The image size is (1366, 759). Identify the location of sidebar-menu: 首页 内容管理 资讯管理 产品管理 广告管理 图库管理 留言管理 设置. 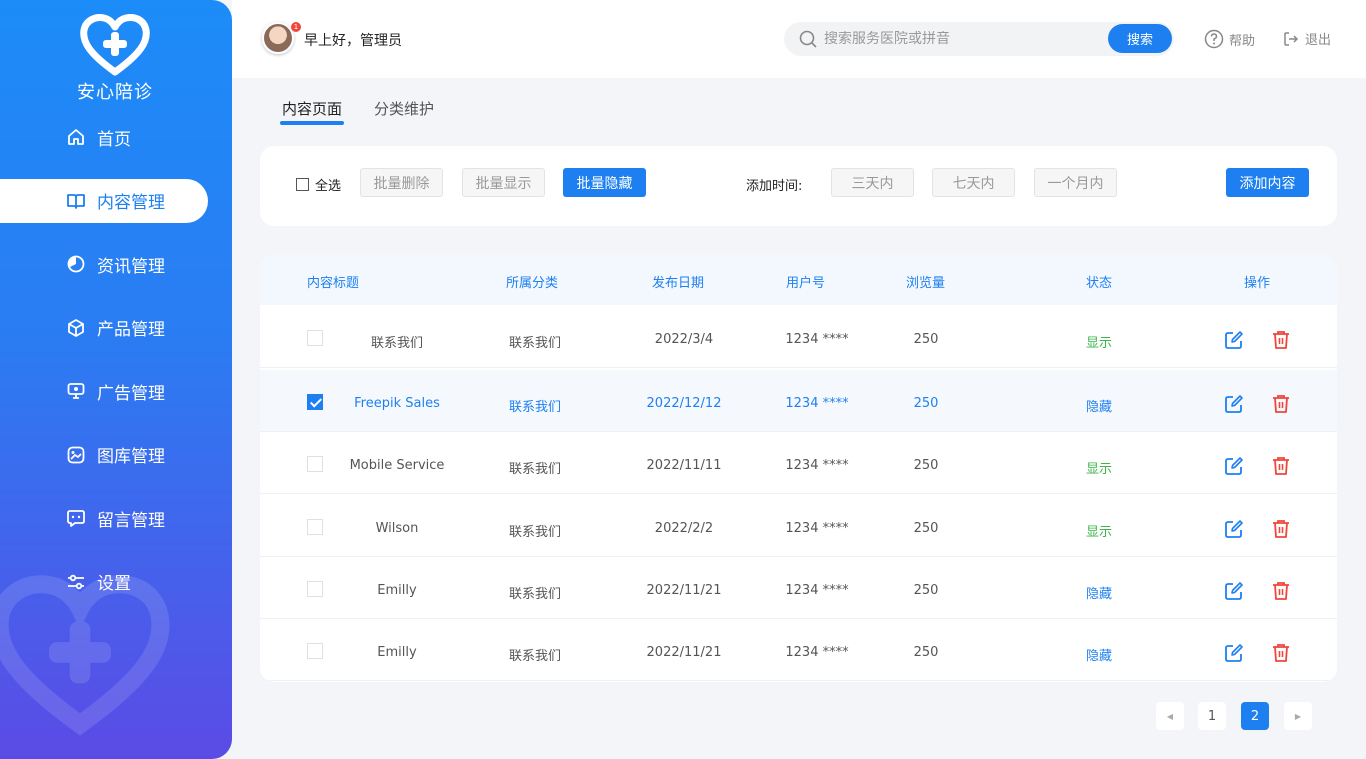
(116, 369).